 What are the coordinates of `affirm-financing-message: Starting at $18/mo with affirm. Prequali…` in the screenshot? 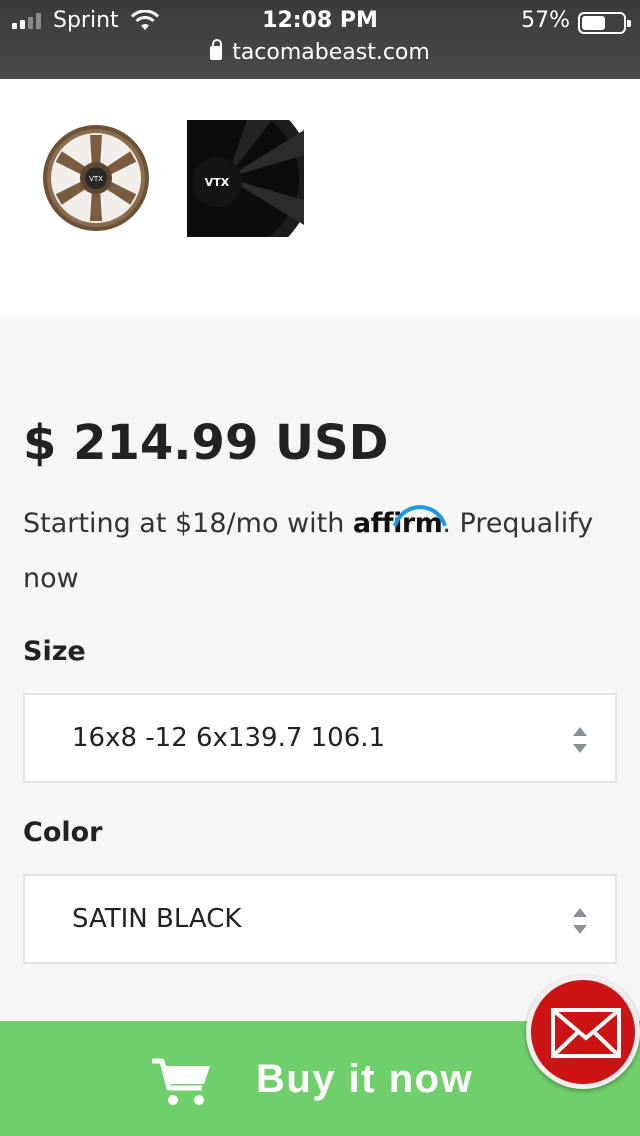 It's located at (323, 551).